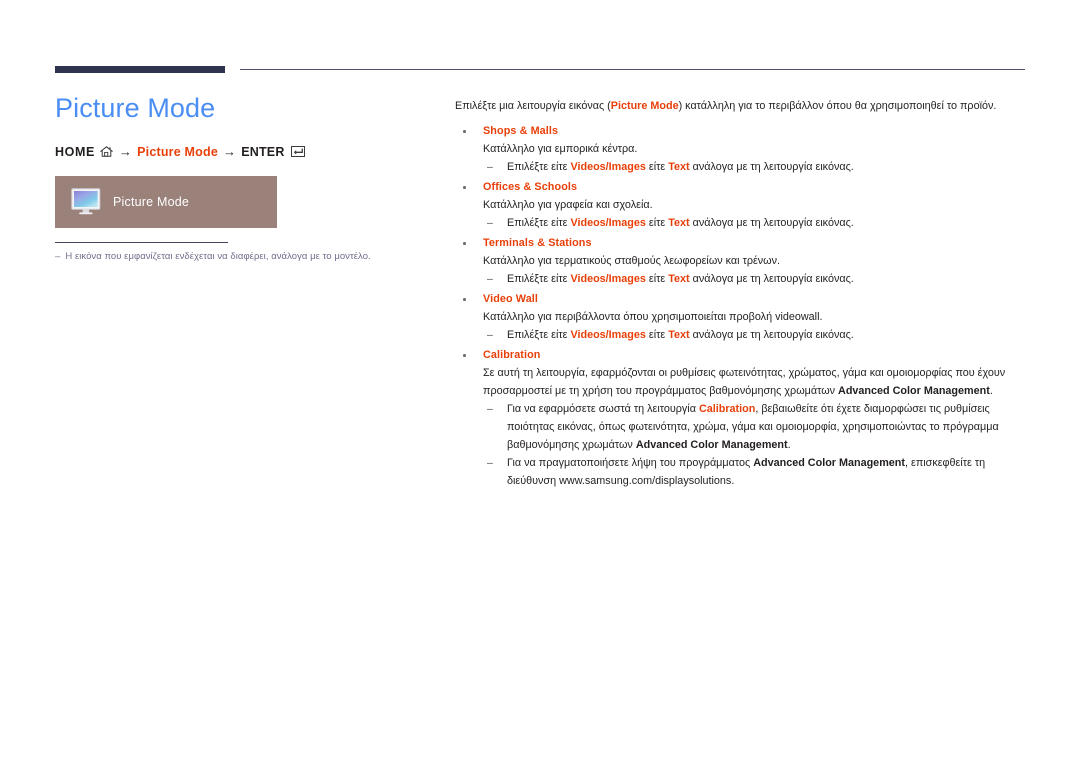 The height and width of the screenshot is (763, 1080). Describe the element at coordinates (512, 355) in the screenshot. I see `list-item-title: Calibration` at that location.